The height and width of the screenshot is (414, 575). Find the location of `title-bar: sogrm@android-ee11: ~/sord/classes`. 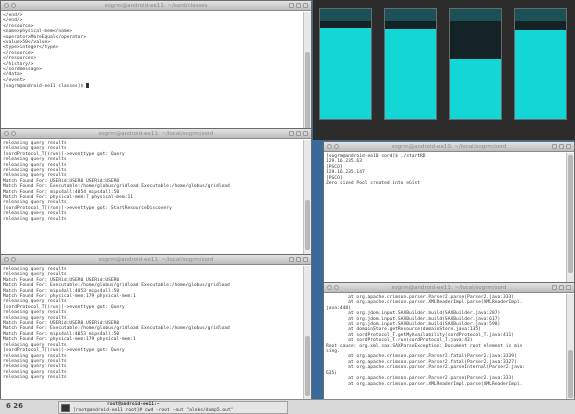

title-bar: sogrm@android-ee11: ~/sord/classes is located at coordinates (156, 6).